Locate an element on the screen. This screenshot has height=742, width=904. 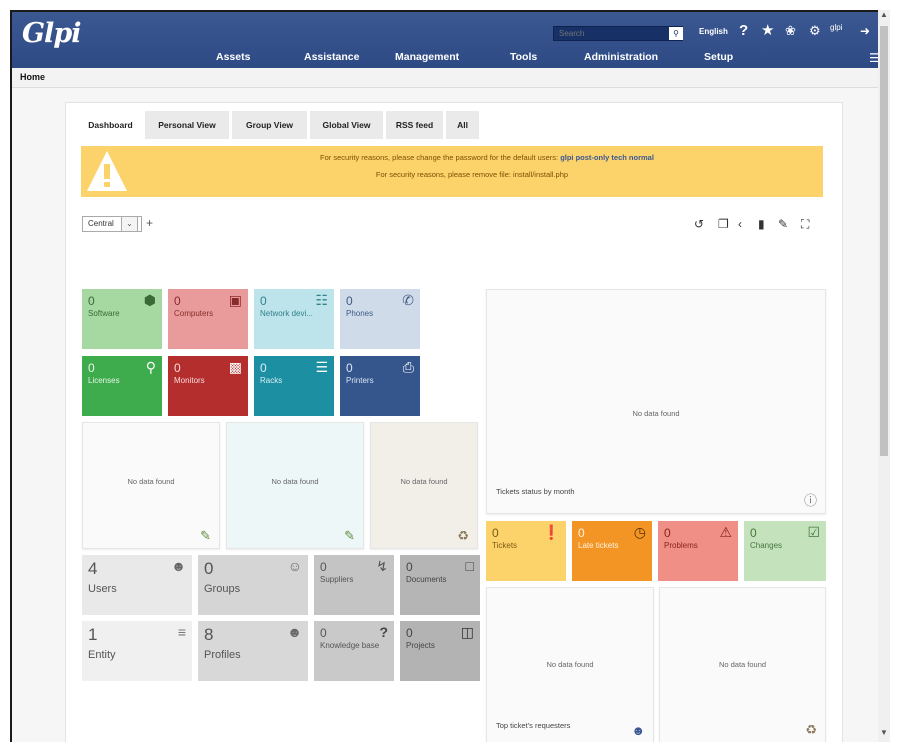
scroll-up-icon: ▲ is located at coordinates (884, 14).